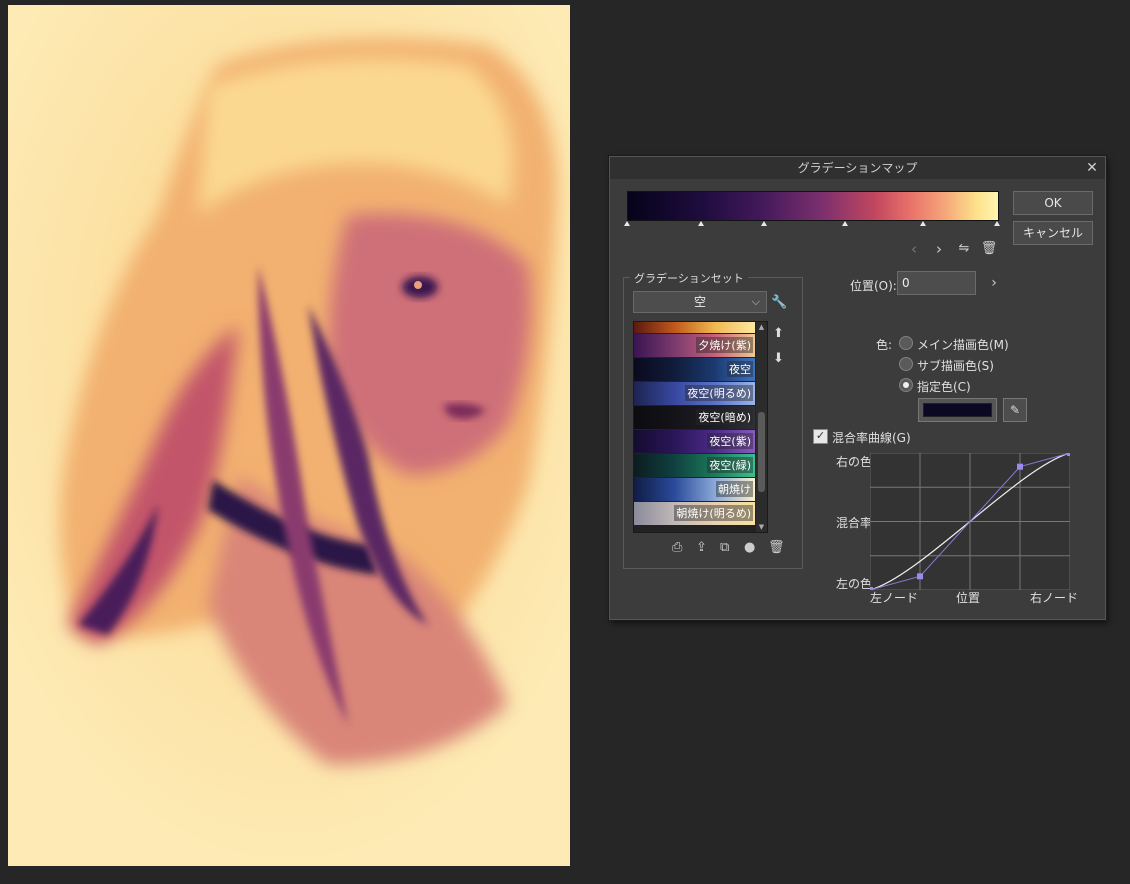  What do you see at coordinates (906, 343) in the screenshot?
I see `radio-main-color` at bounding box center [906, 343].